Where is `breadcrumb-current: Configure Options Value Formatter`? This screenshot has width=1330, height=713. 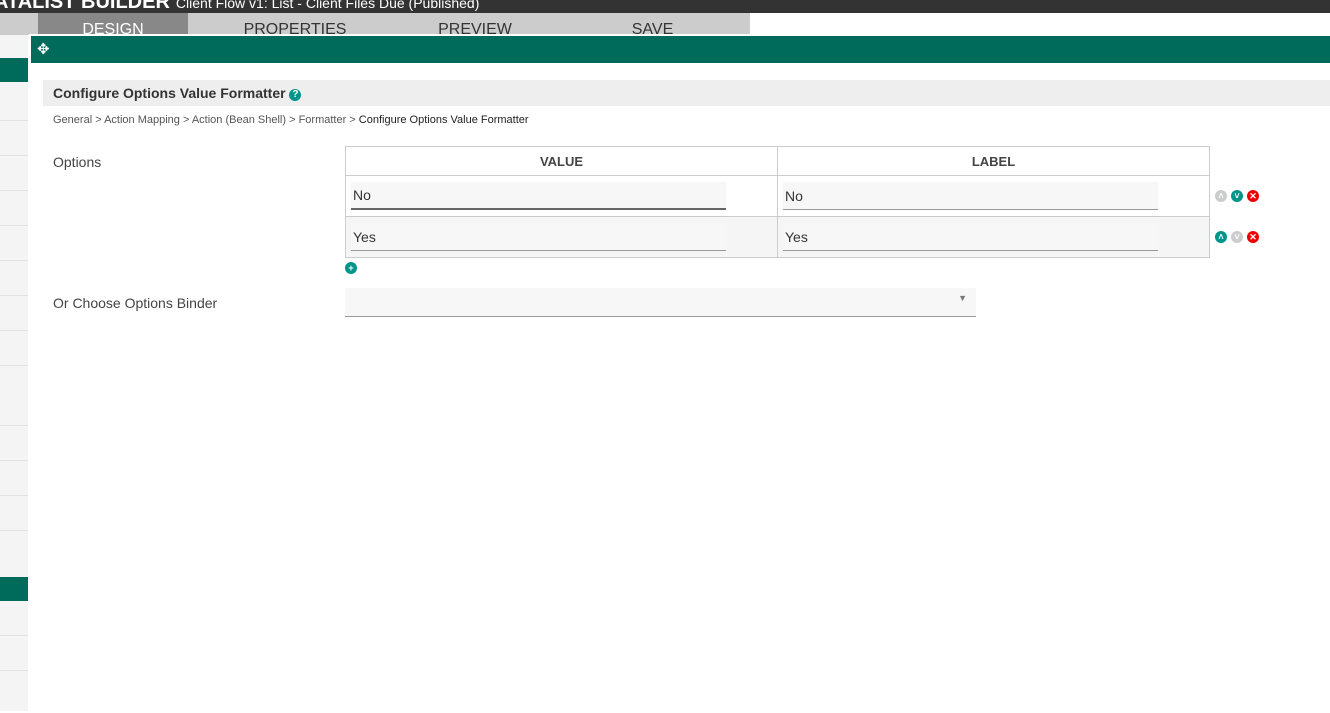
breadcrumb-current: Configure Options Value Formatter is located at coordinates (443, 120).